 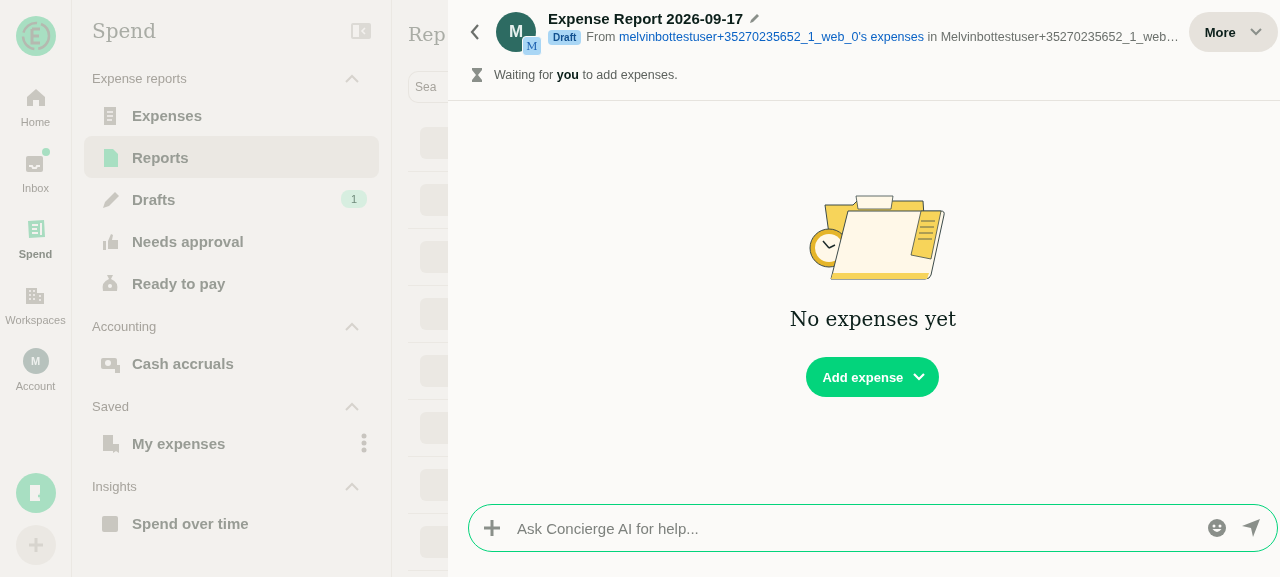 What do you see at coordinates (35, 493) in the screenshot?
I see `new-receipt-button` at bounding box center [35, 493].